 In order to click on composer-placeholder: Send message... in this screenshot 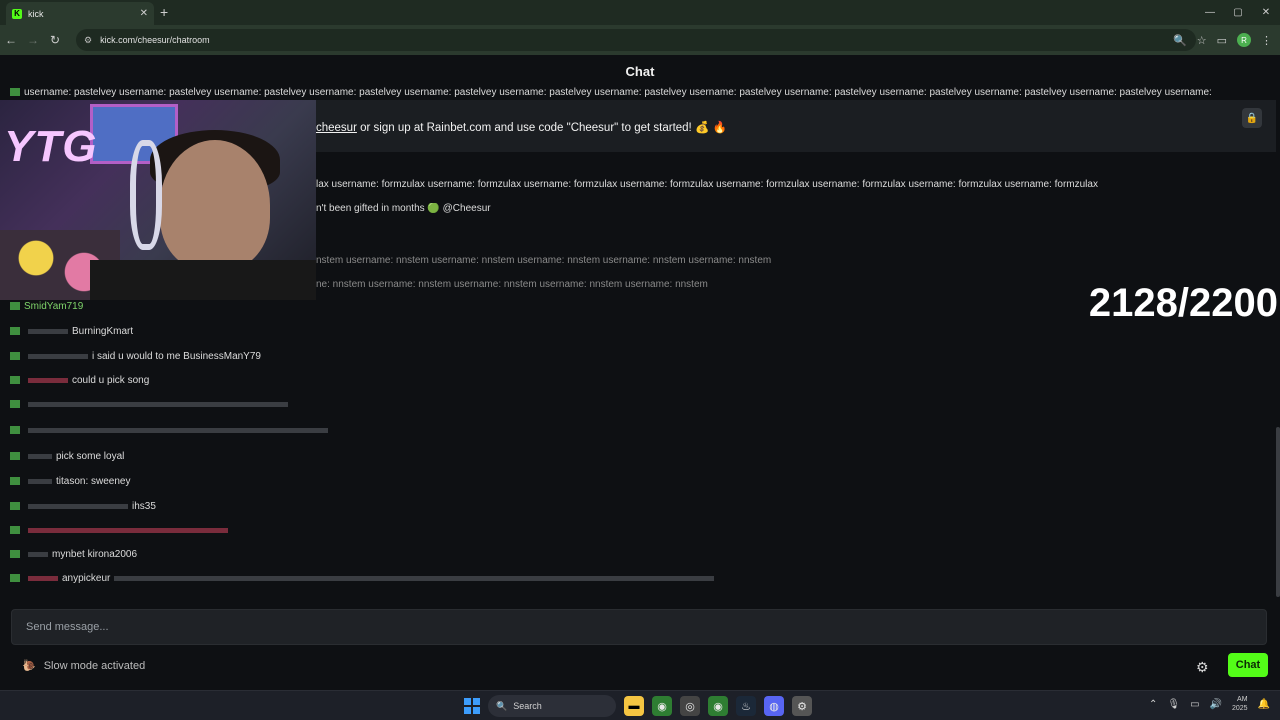, I will do `click(67, 627)`.